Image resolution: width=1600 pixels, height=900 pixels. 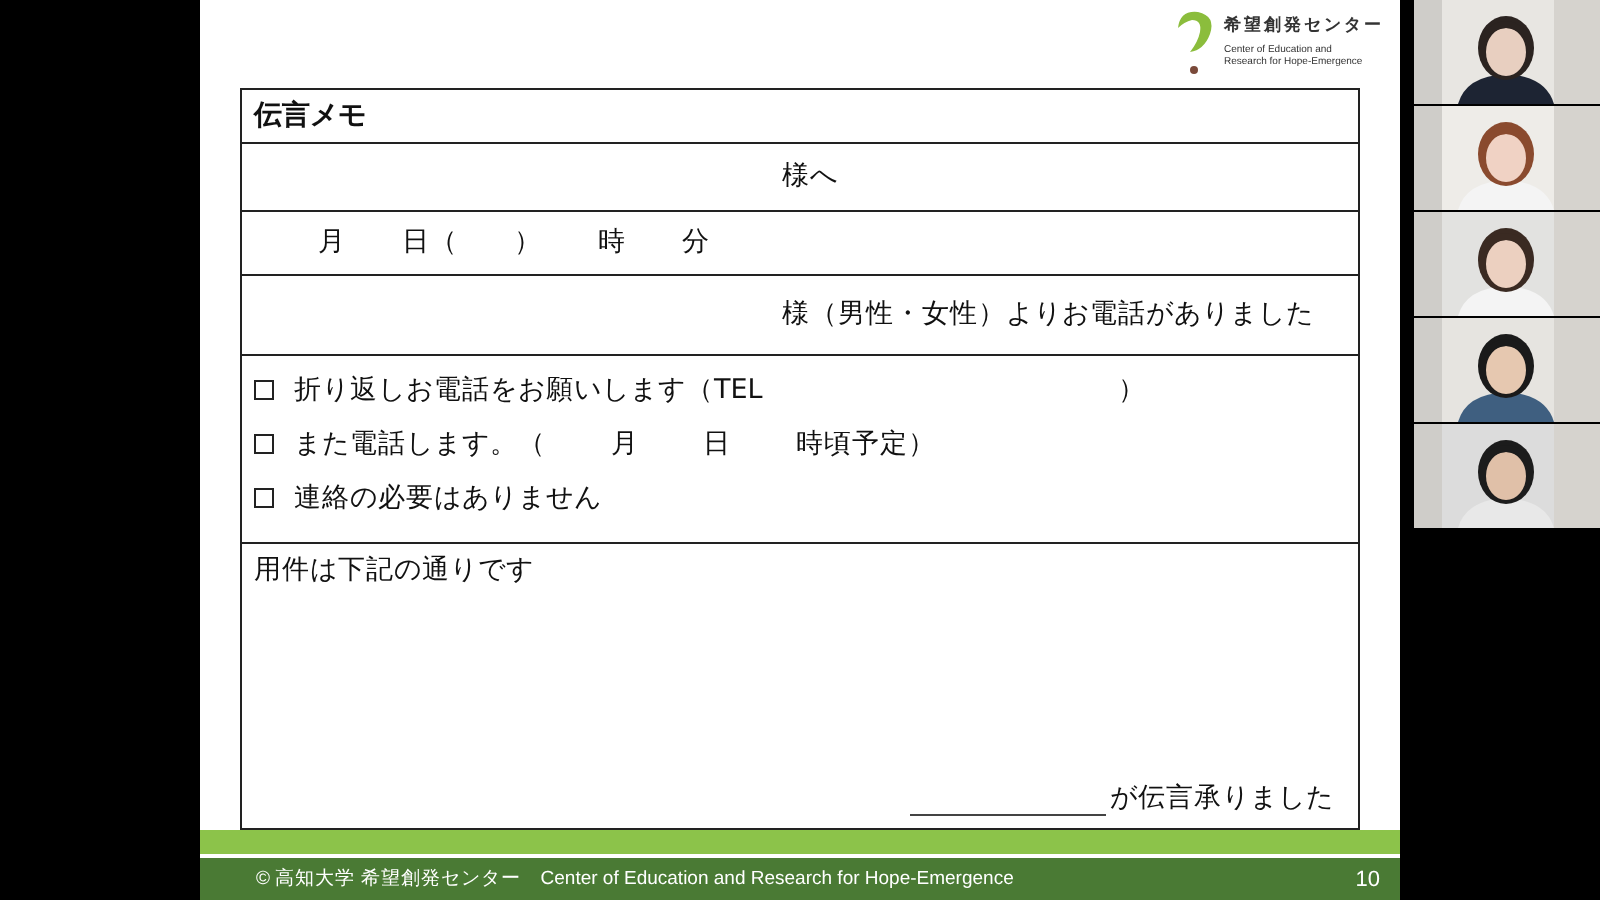 What do you see at coordinates (395, 570) in the screenshot?
I see `message-label: 用件は下記の通りです` at bounding box center [395, 570].